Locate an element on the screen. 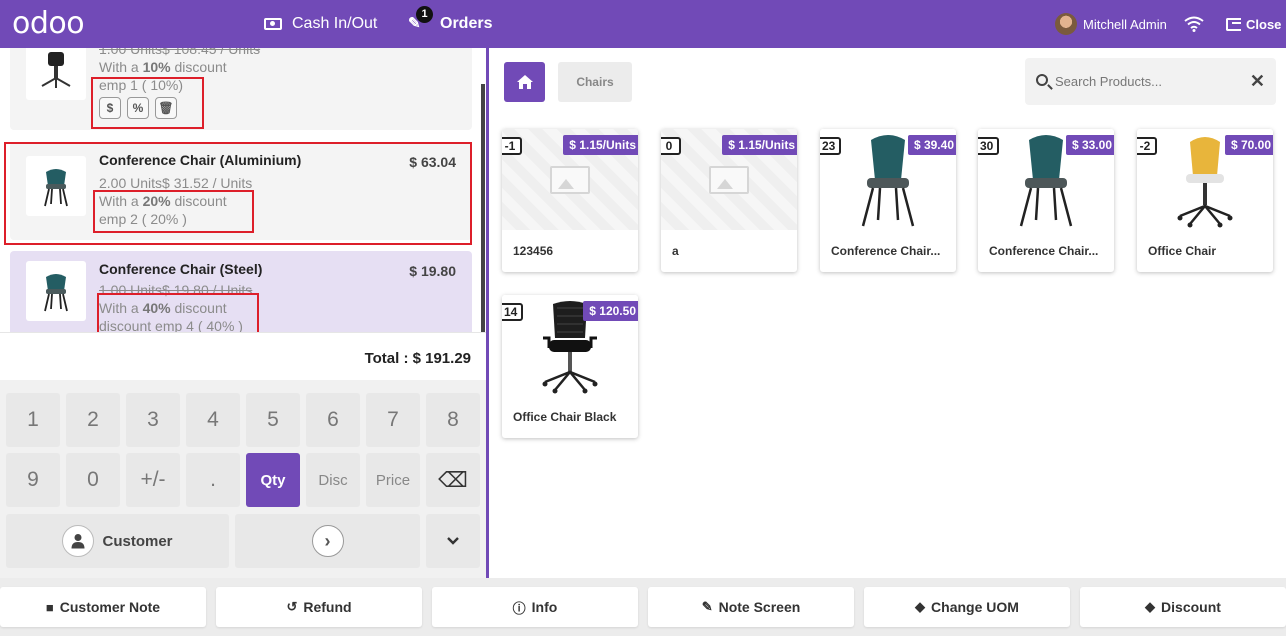  user-menu: Mitchell Admin is located at coordinates (1111, 24).